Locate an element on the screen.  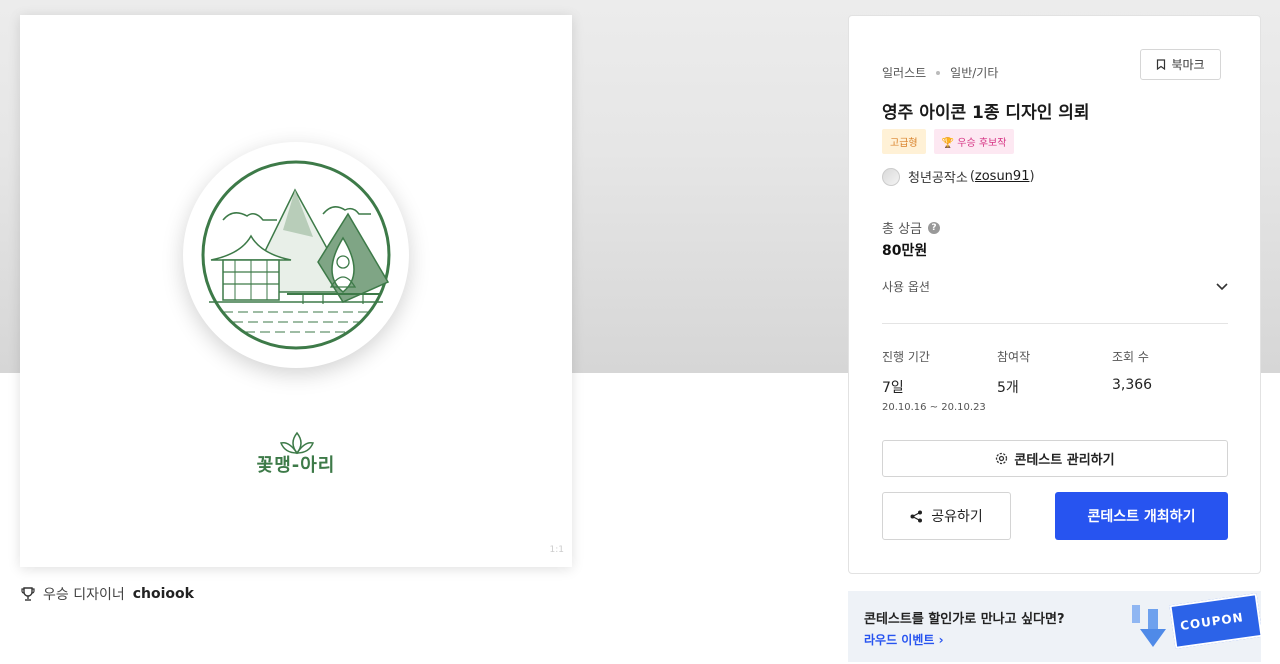
stat-period: 진행 기간 7일 20.10.16 ~ 20.10.23 is located at coordinates (934, 380).